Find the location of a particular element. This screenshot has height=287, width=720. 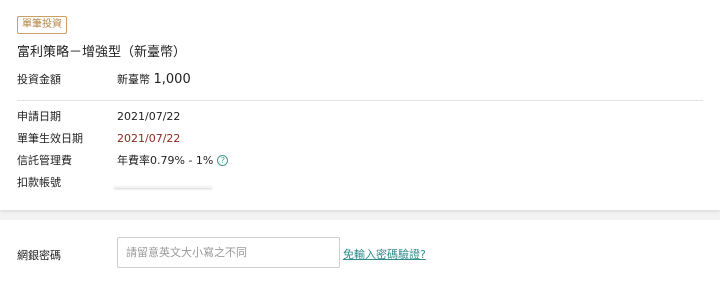

amount: 1,000 is located at coordinates (172, 79).